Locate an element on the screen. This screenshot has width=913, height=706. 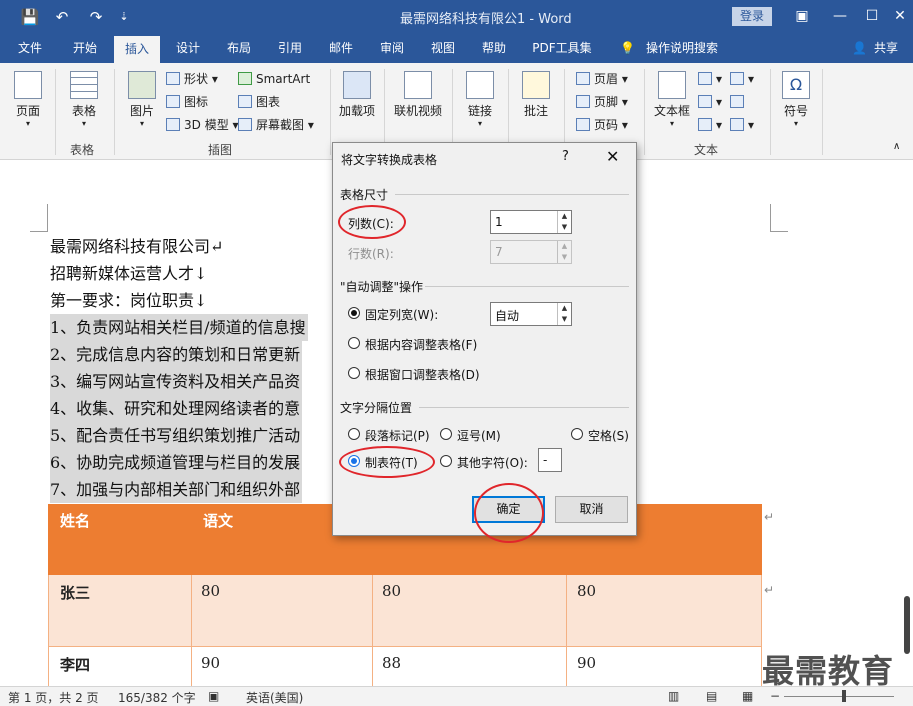
page-number-button: 页码 ▾ is located at coordinates (602, 125).